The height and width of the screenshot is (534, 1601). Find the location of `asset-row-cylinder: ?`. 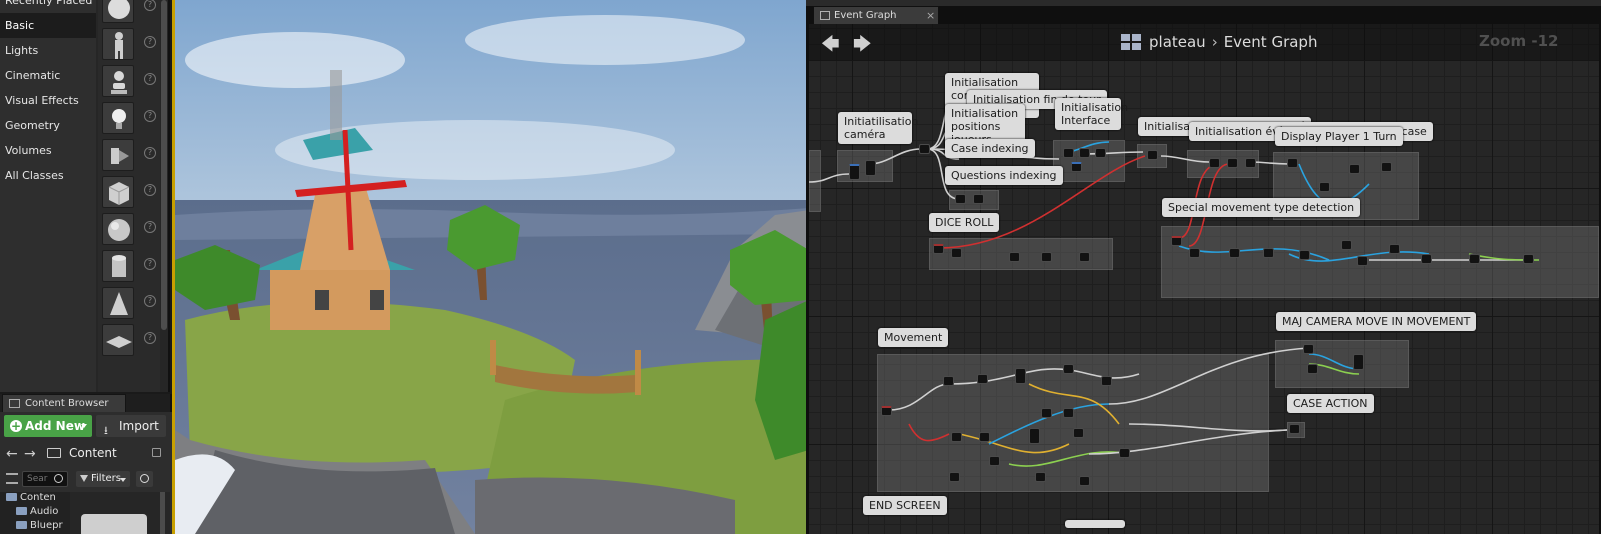

asset-row-cylinder: ? is located at coordinates (129, 265).